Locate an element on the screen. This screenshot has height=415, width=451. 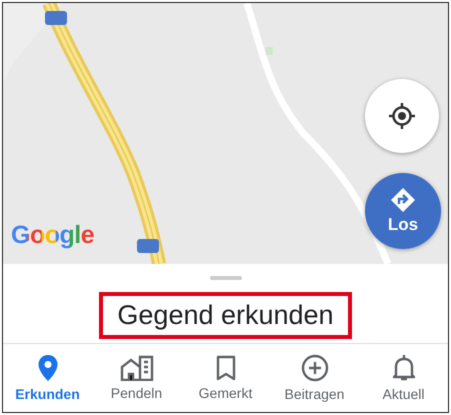
pin-icon is located at coordinates (47, 368).